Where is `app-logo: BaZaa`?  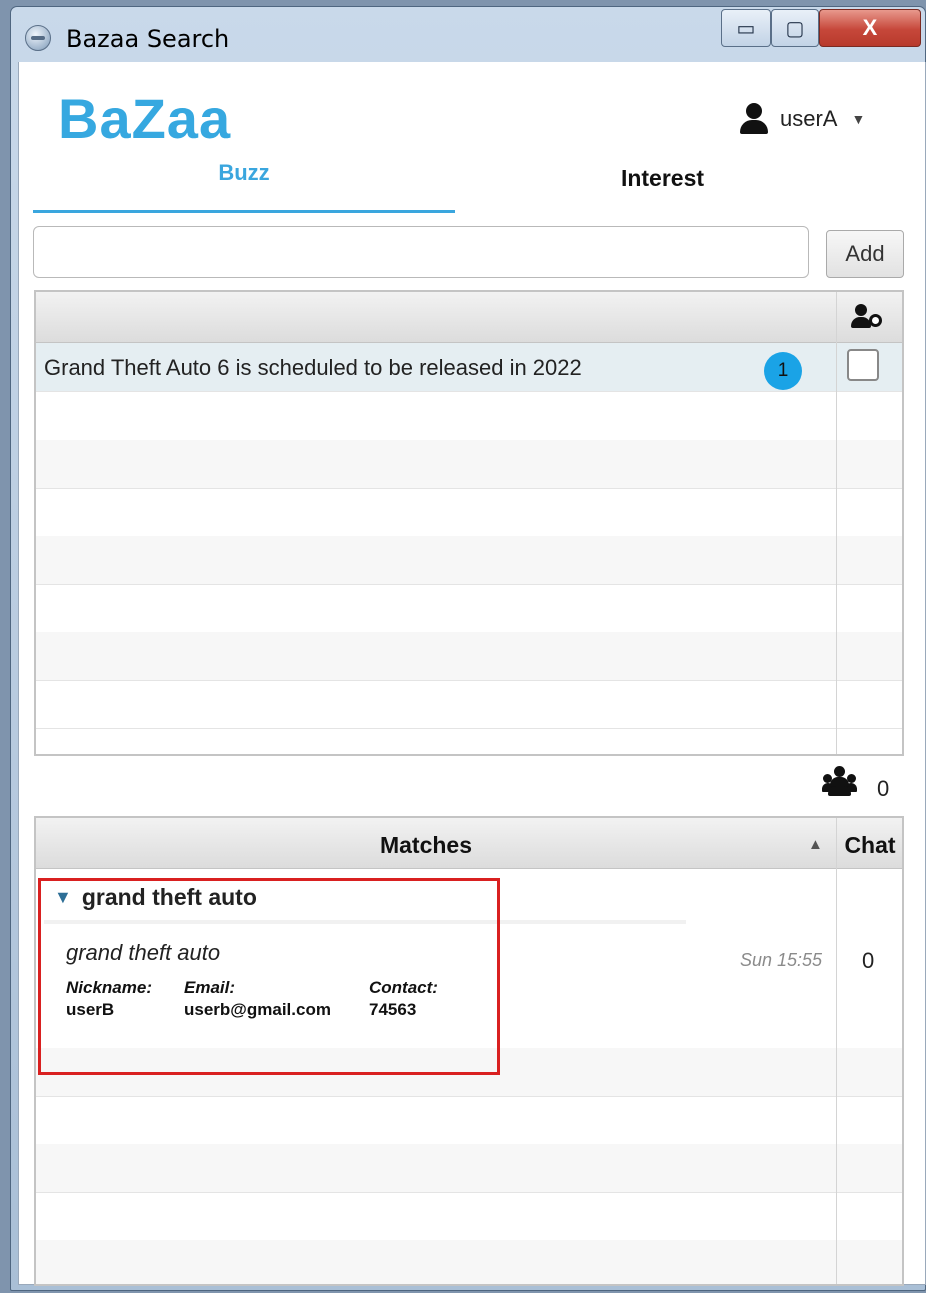 app-logo: BaZaa is located at coordinates (145, 118).